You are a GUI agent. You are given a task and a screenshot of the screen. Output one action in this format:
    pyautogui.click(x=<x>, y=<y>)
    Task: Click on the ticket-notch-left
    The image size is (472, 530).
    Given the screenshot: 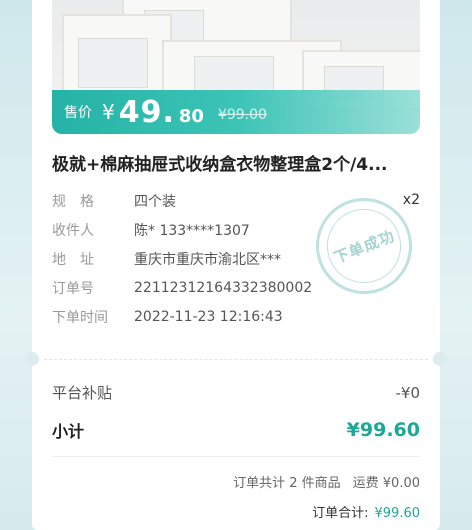 What is the action you would take?
    pyautogui.click(x=32, y=359)
    